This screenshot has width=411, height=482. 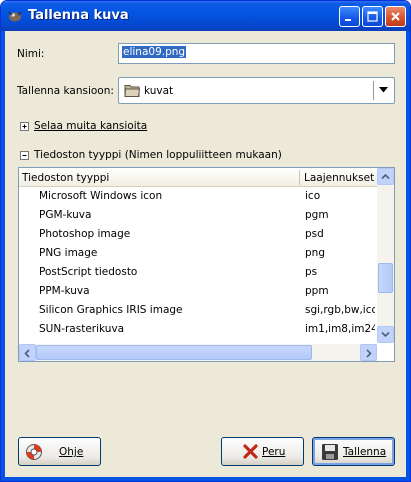 I want to click on file-type-name: Silicon Graphics IRIS image, so click(x=111, y=310).